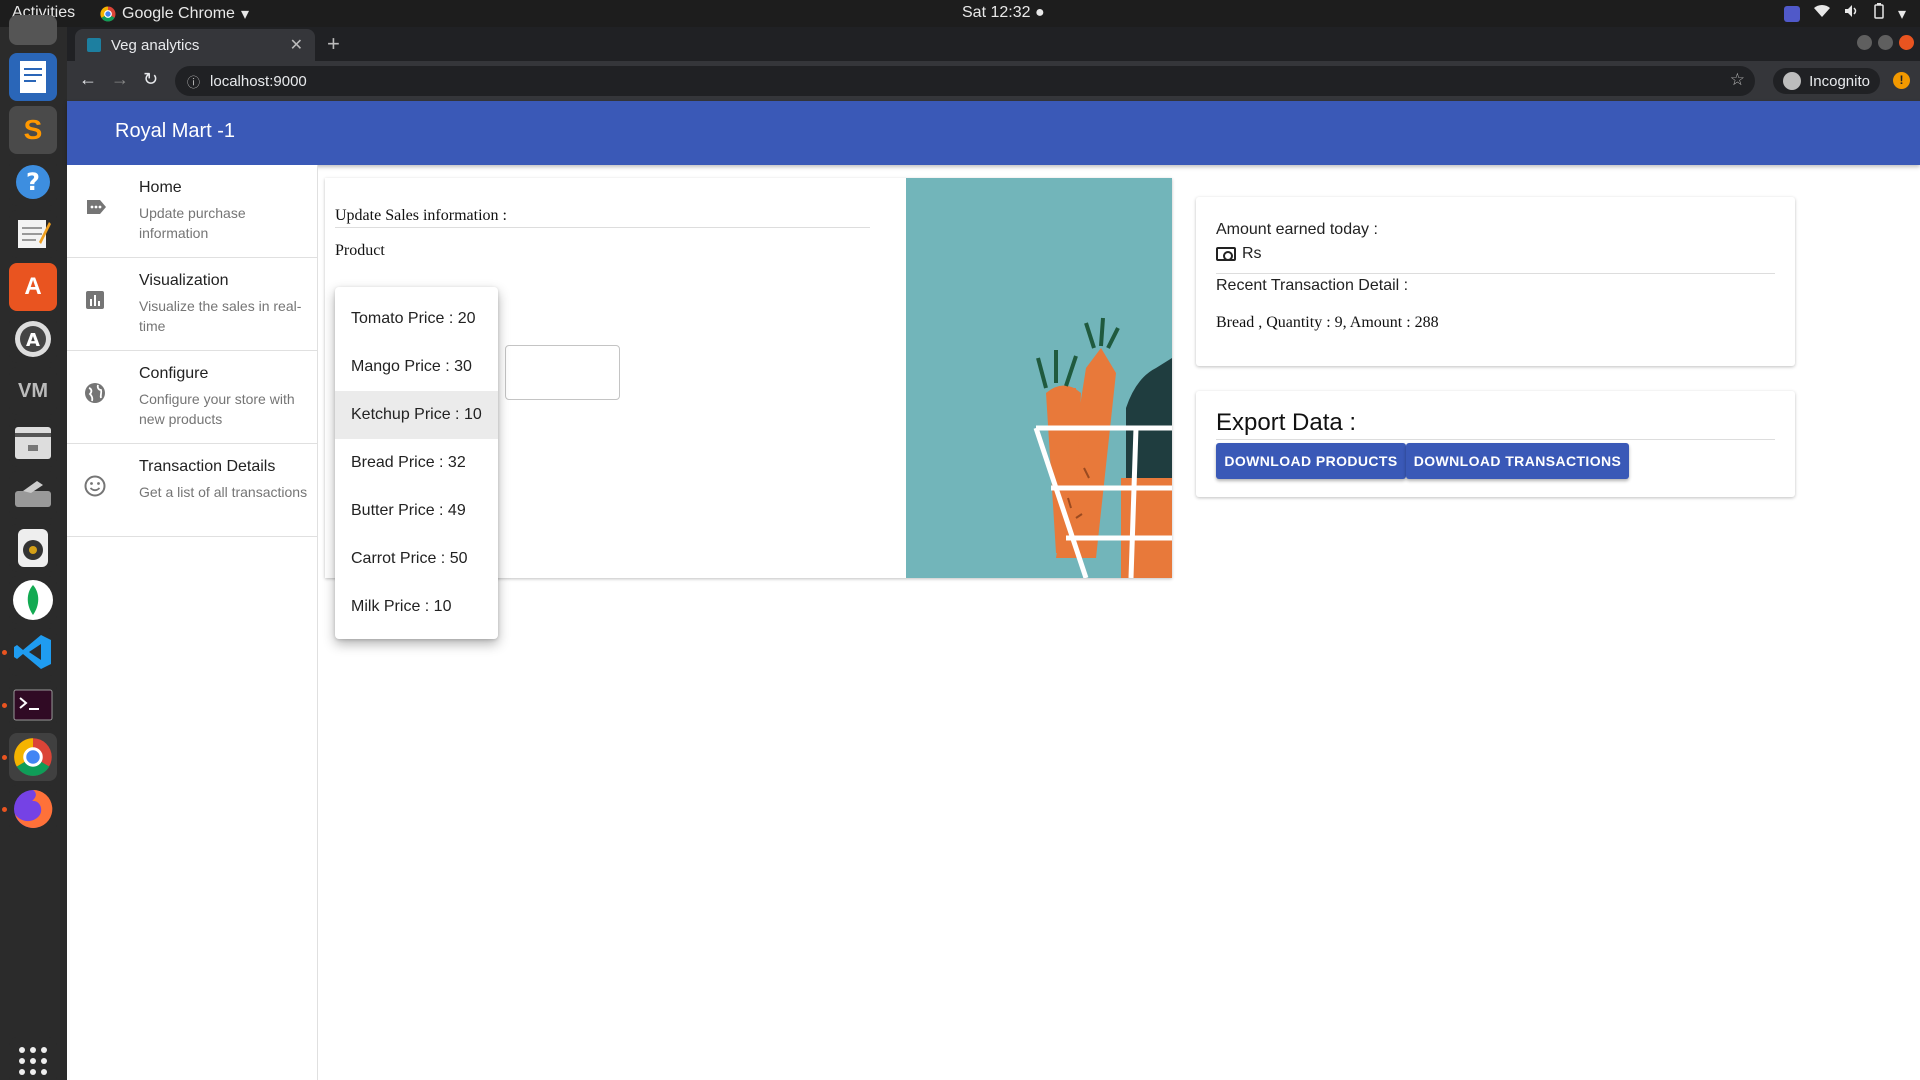  I want to click on teams-icon, so click(1791, 13).